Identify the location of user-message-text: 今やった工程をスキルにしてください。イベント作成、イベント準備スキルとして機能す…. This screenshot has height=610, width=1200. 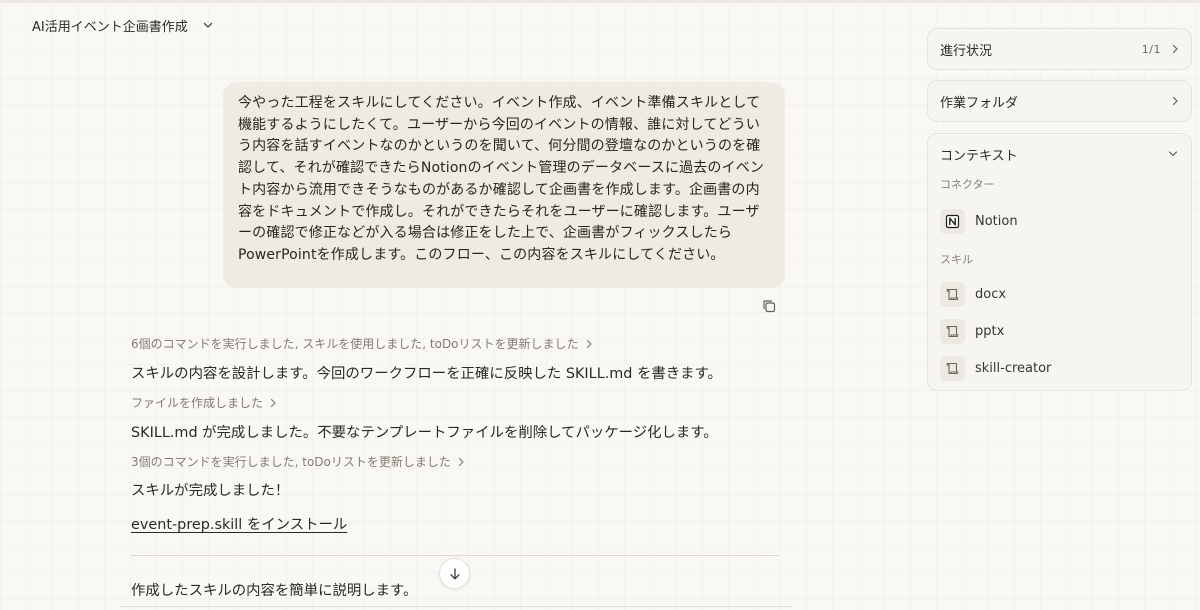
(501, 179).